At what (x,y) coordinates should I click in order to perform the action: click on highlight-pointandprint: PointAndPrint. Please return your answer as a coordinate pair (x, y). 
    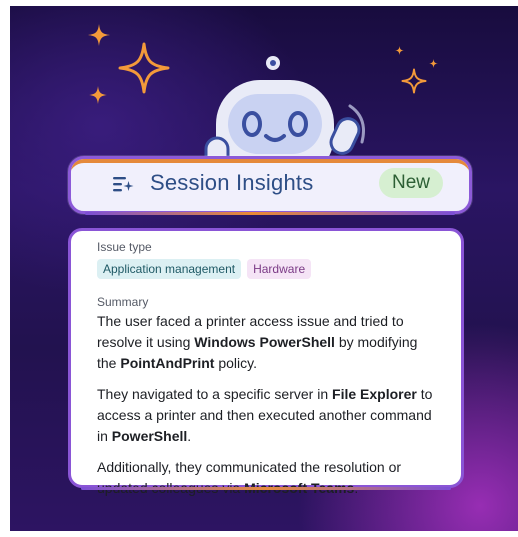
    Looking at the image, I should click on (167, 363).